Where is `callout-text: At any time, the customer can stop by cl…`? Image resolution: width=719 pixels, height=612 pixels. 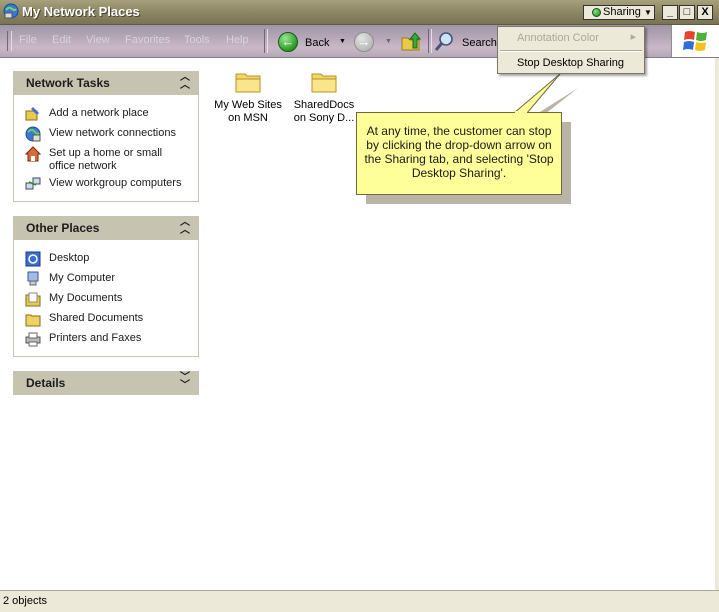 callout-text: At any time, the customer can stop by cl… is located at coordinates (459, 152).